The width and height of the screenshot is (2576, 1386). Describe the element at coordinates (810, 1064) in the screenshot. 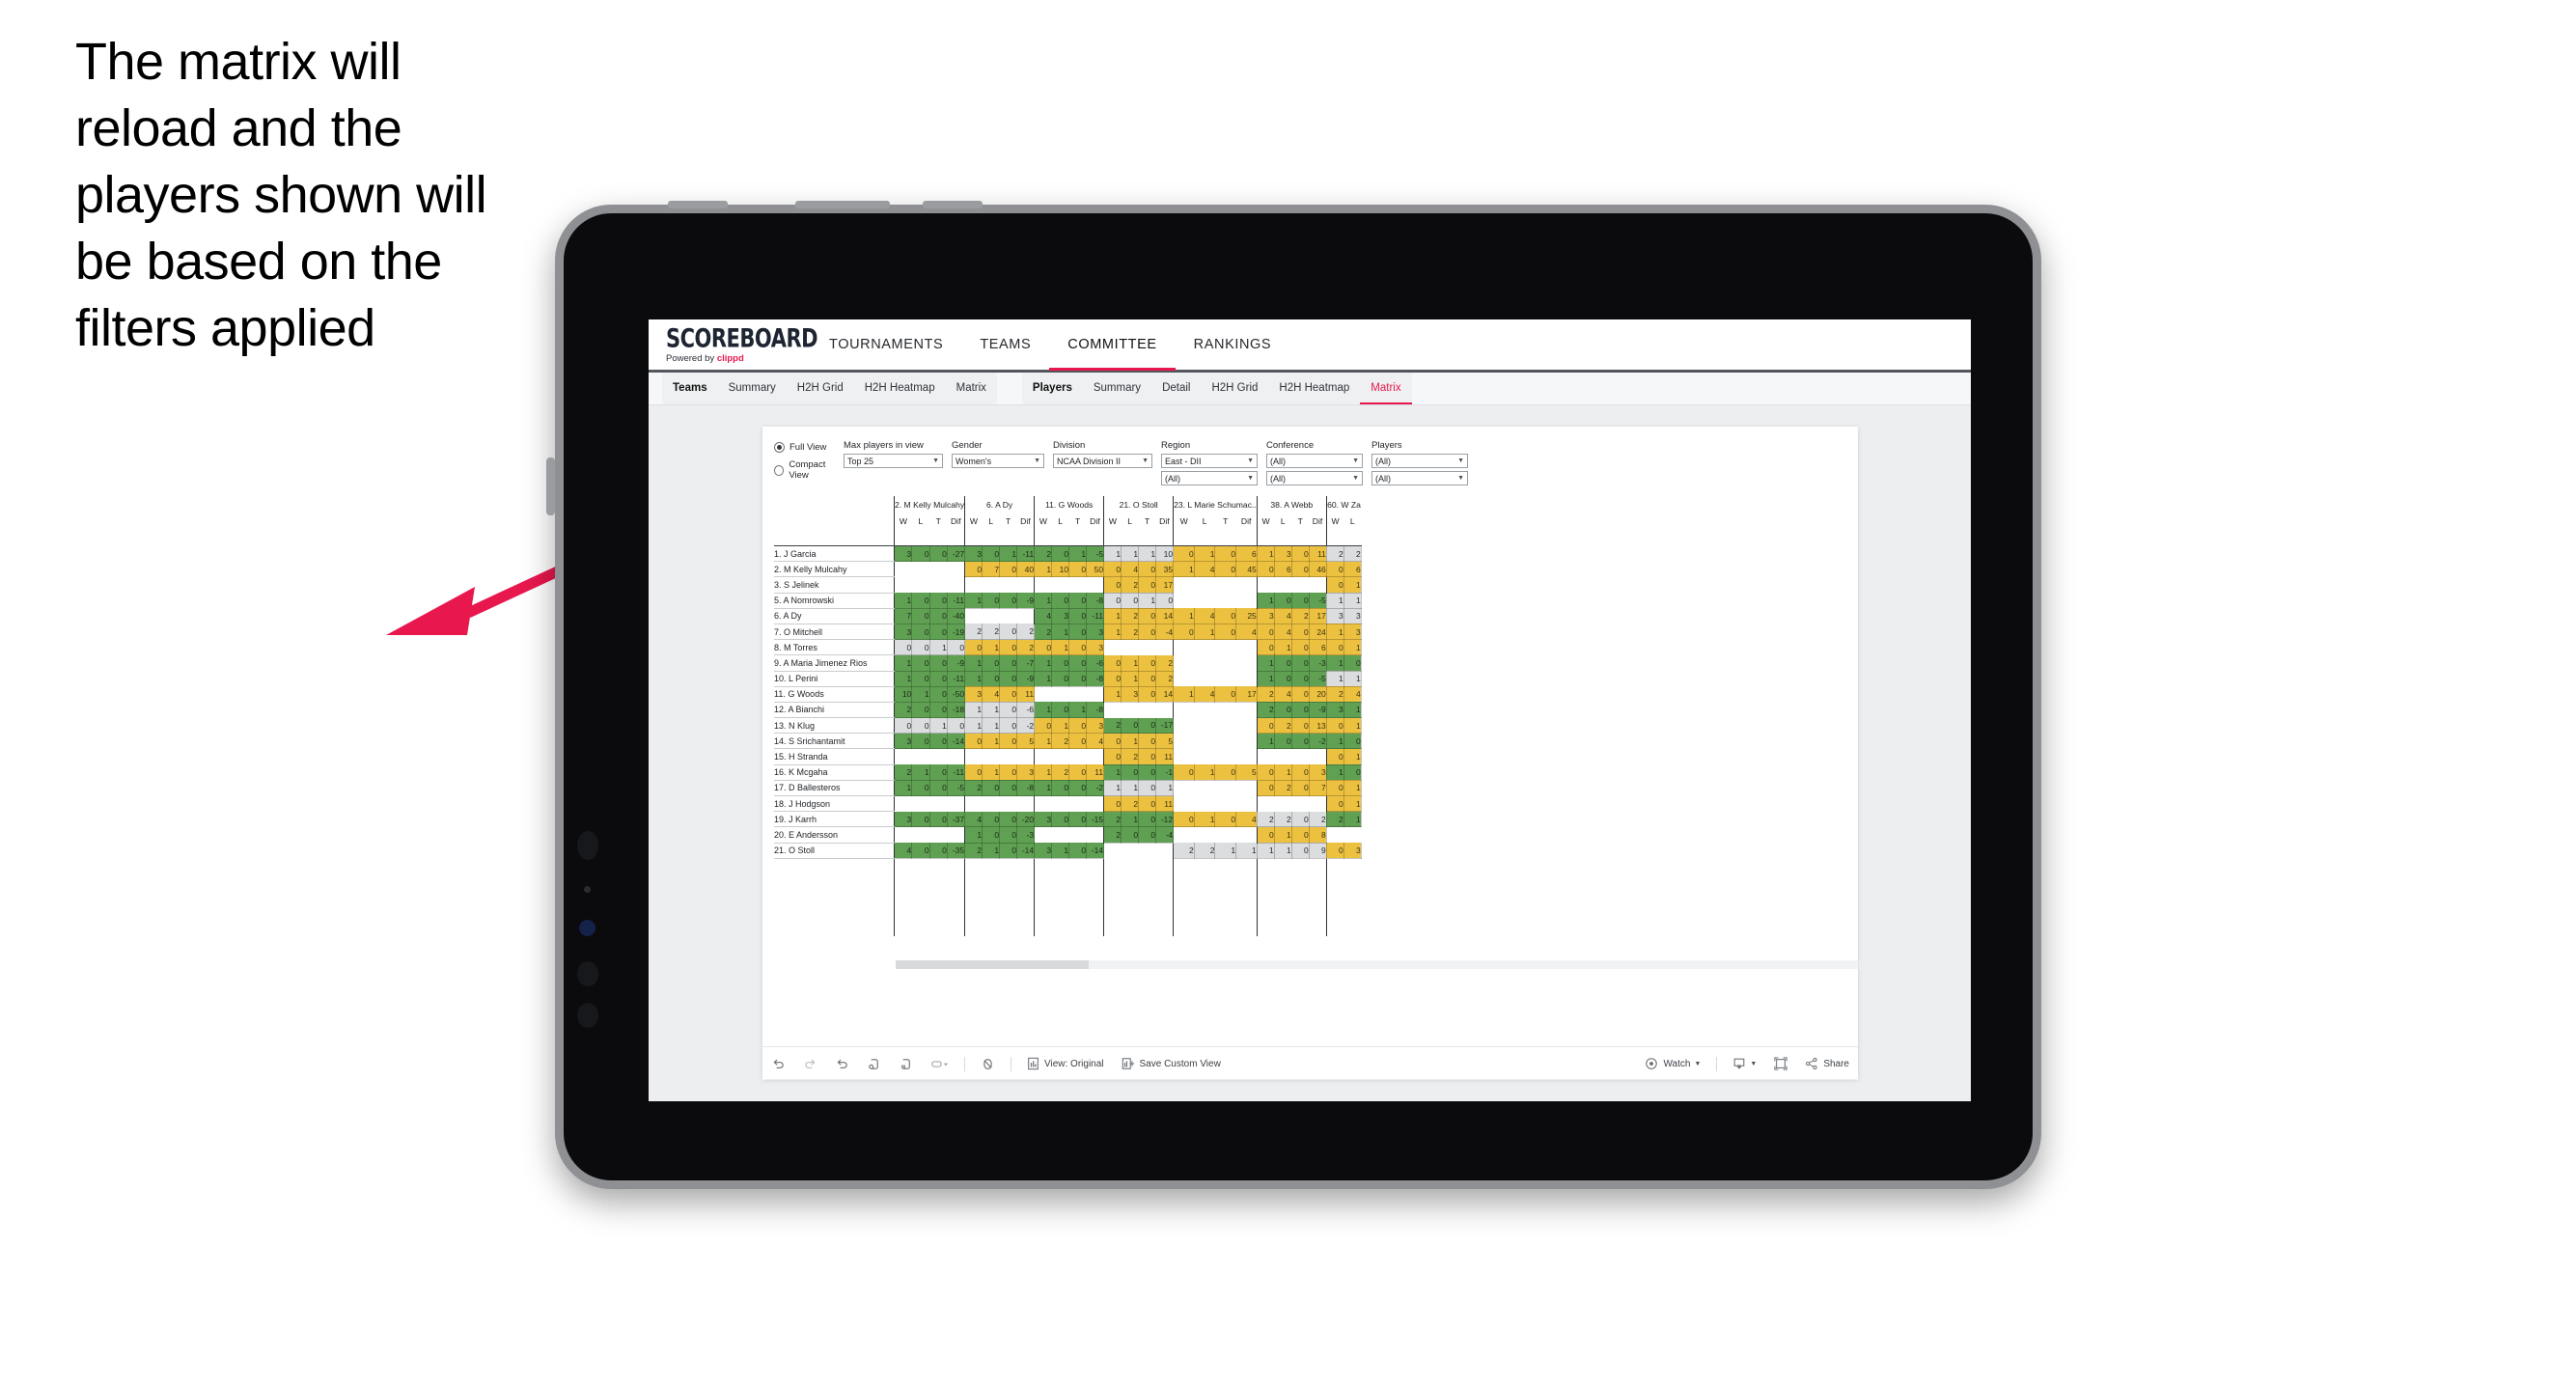

I see `redo-button` at that location.